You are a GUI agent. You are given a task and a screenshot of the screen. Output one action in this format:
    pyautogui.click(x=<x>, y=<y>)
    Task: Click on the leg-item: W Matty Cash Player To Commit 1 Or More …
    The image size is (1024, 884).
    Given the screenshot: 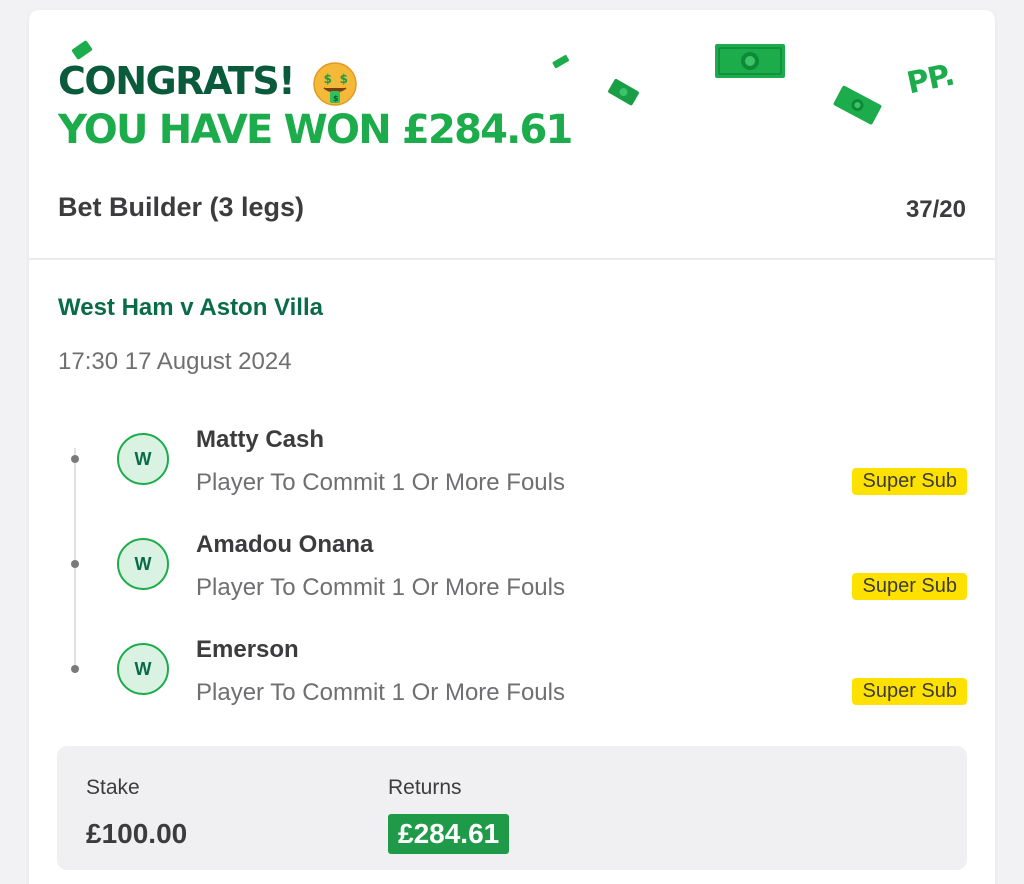 What is the action you would take?
    pyautogui.click(x=512, y=462)
    